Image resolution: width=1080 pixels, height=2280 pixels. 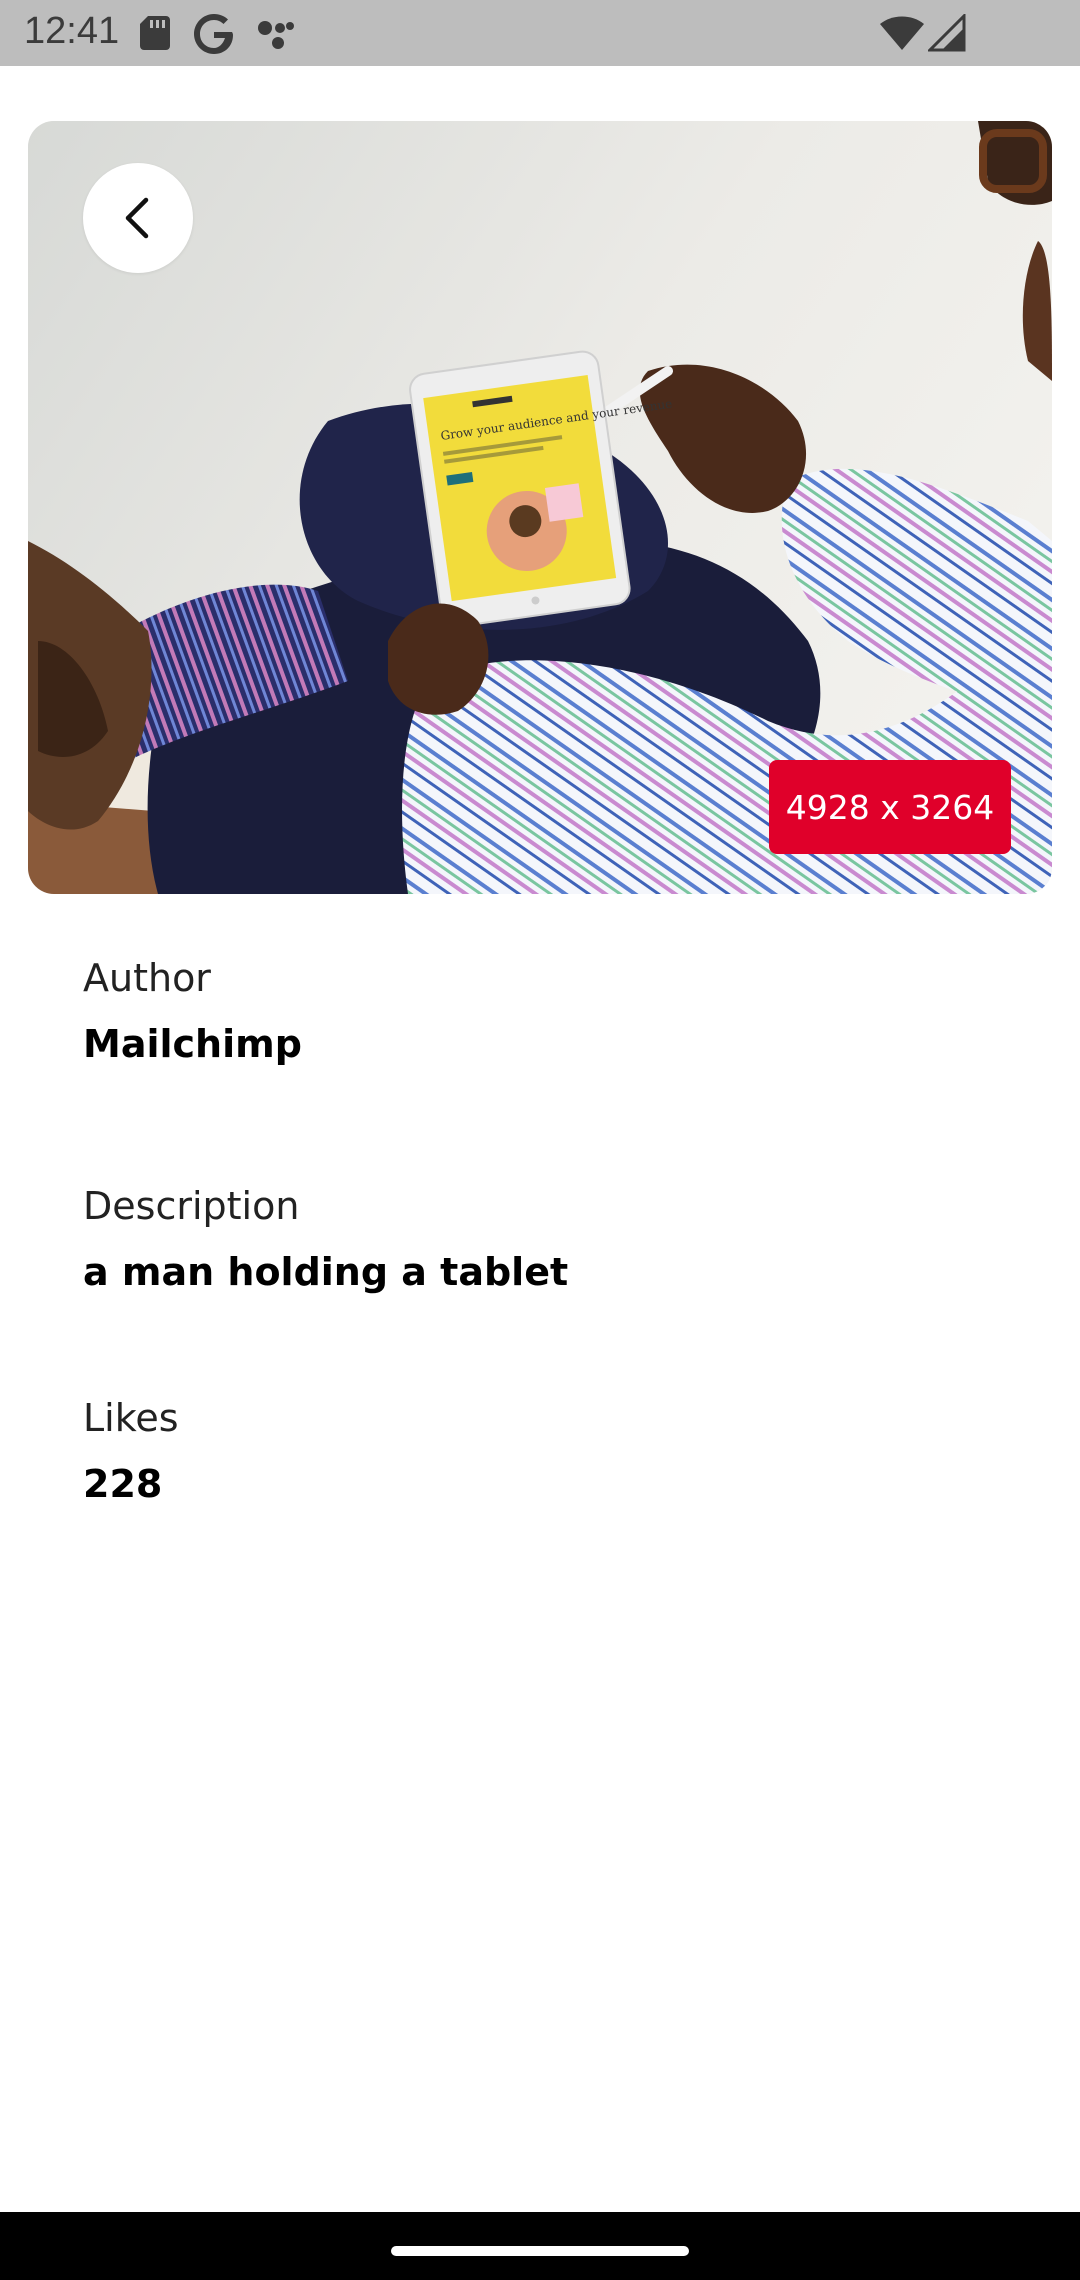 What do you see at coordinates (192, 1044) in the screenshot?
I see `author-value: Mailchimp` at bounding box center [192, 1044].